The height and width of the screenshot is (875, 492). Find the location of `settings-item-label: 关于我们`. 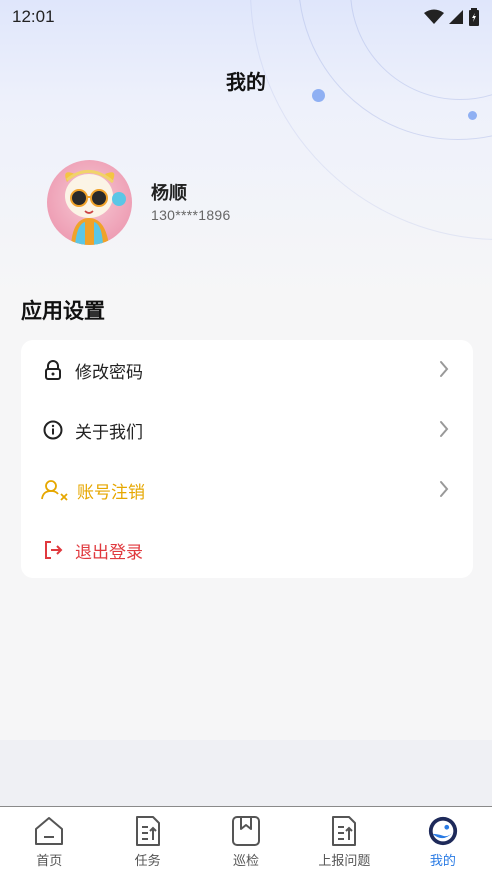

settings-item-label: 关于我们 is located at coordinates (109, 432).